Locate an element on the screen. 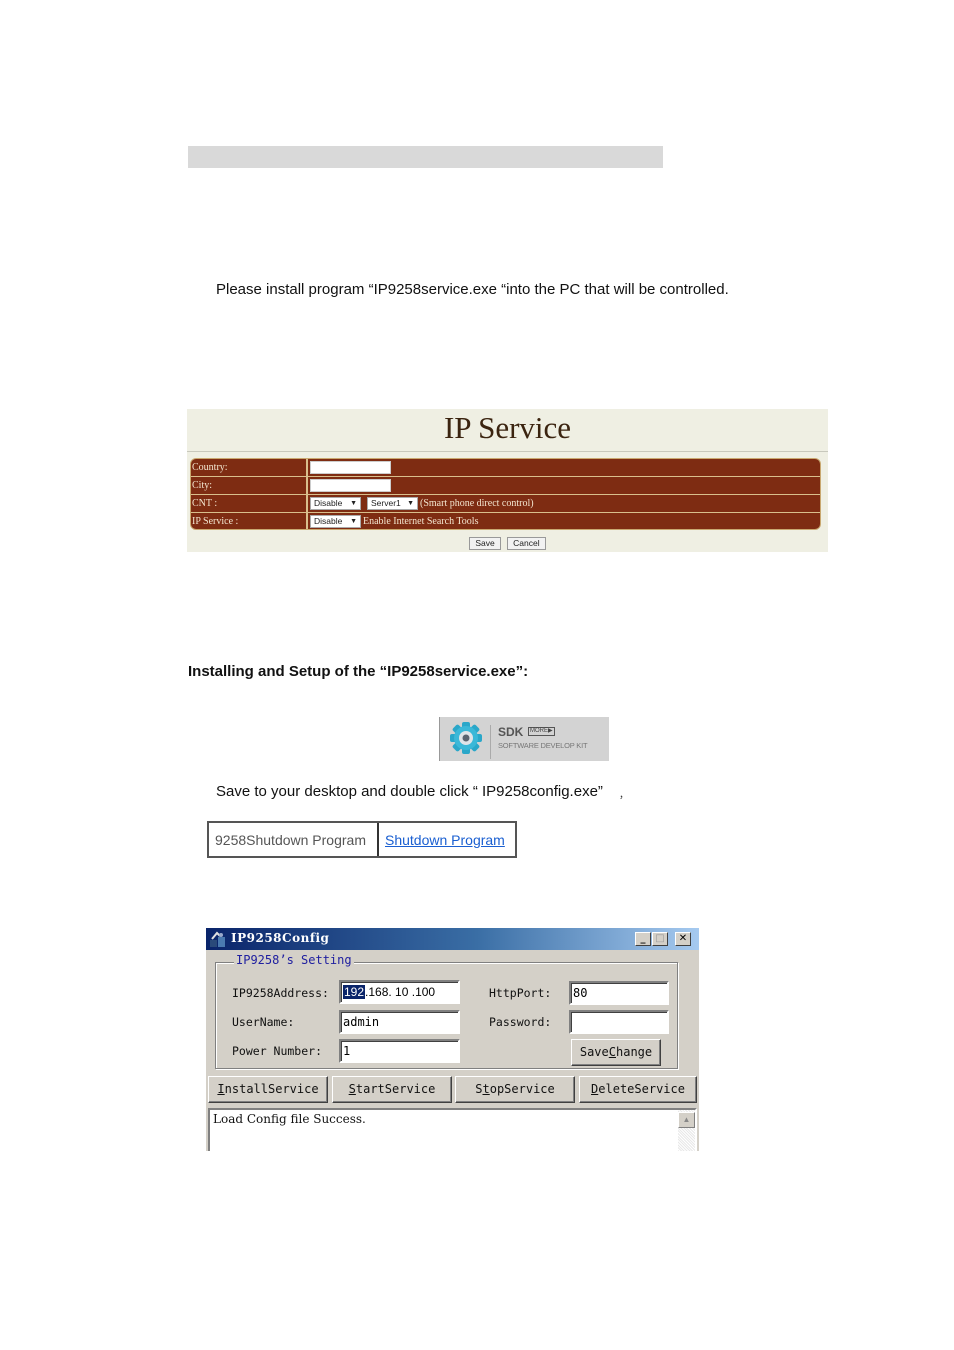  sdk-download-badge: SDK MORE▶ SOFTWARE DEVELOP KIT is located at coordinates (524, 739).